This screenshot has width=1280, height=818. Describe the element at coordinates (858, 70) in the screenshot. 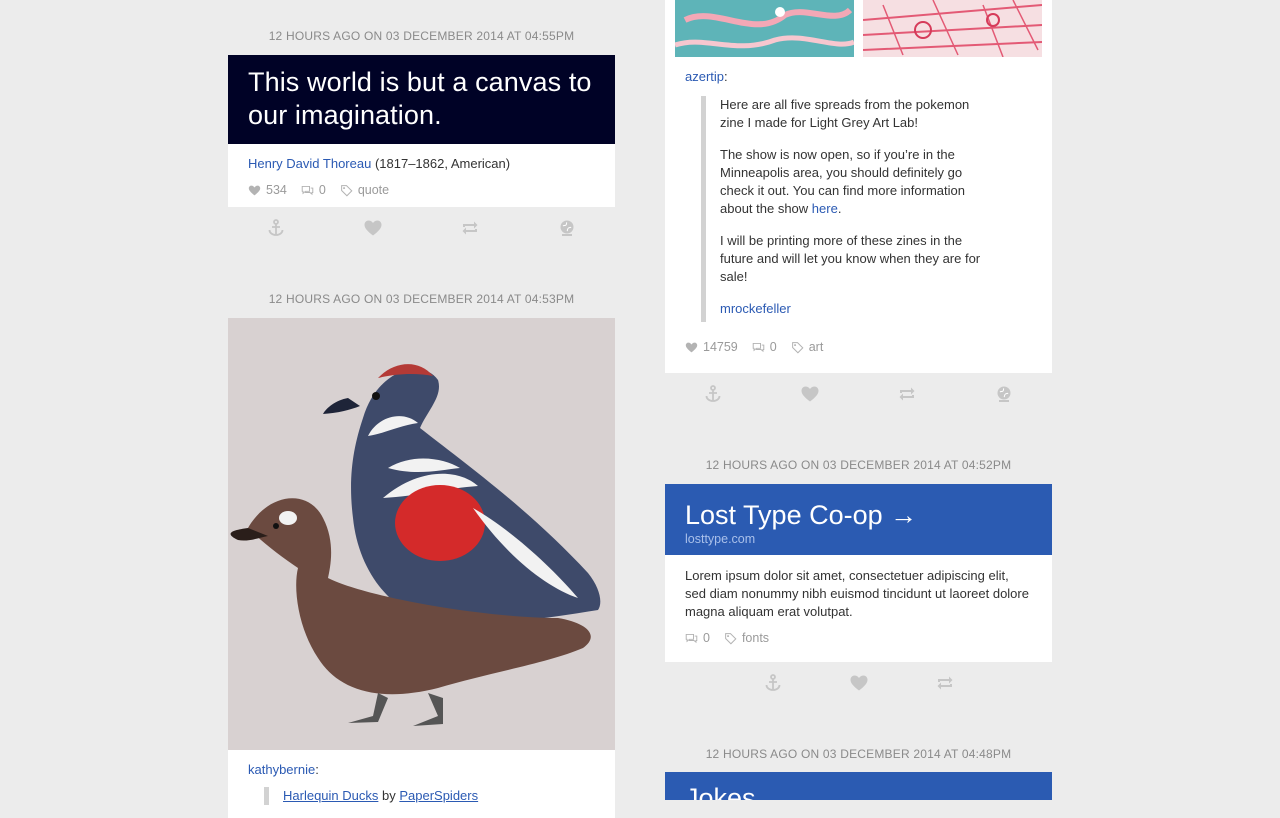

I see `photoset-caption: azertip:` at that location.